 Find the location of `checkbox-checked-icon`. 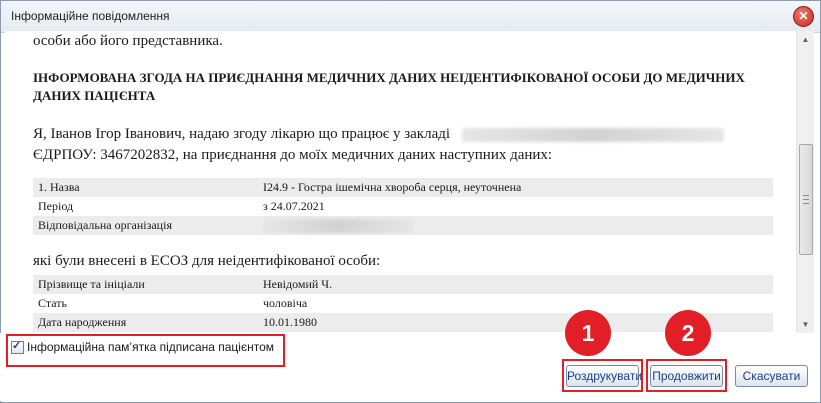

checkbox-checked-icon is located at coordinates (17, 346).